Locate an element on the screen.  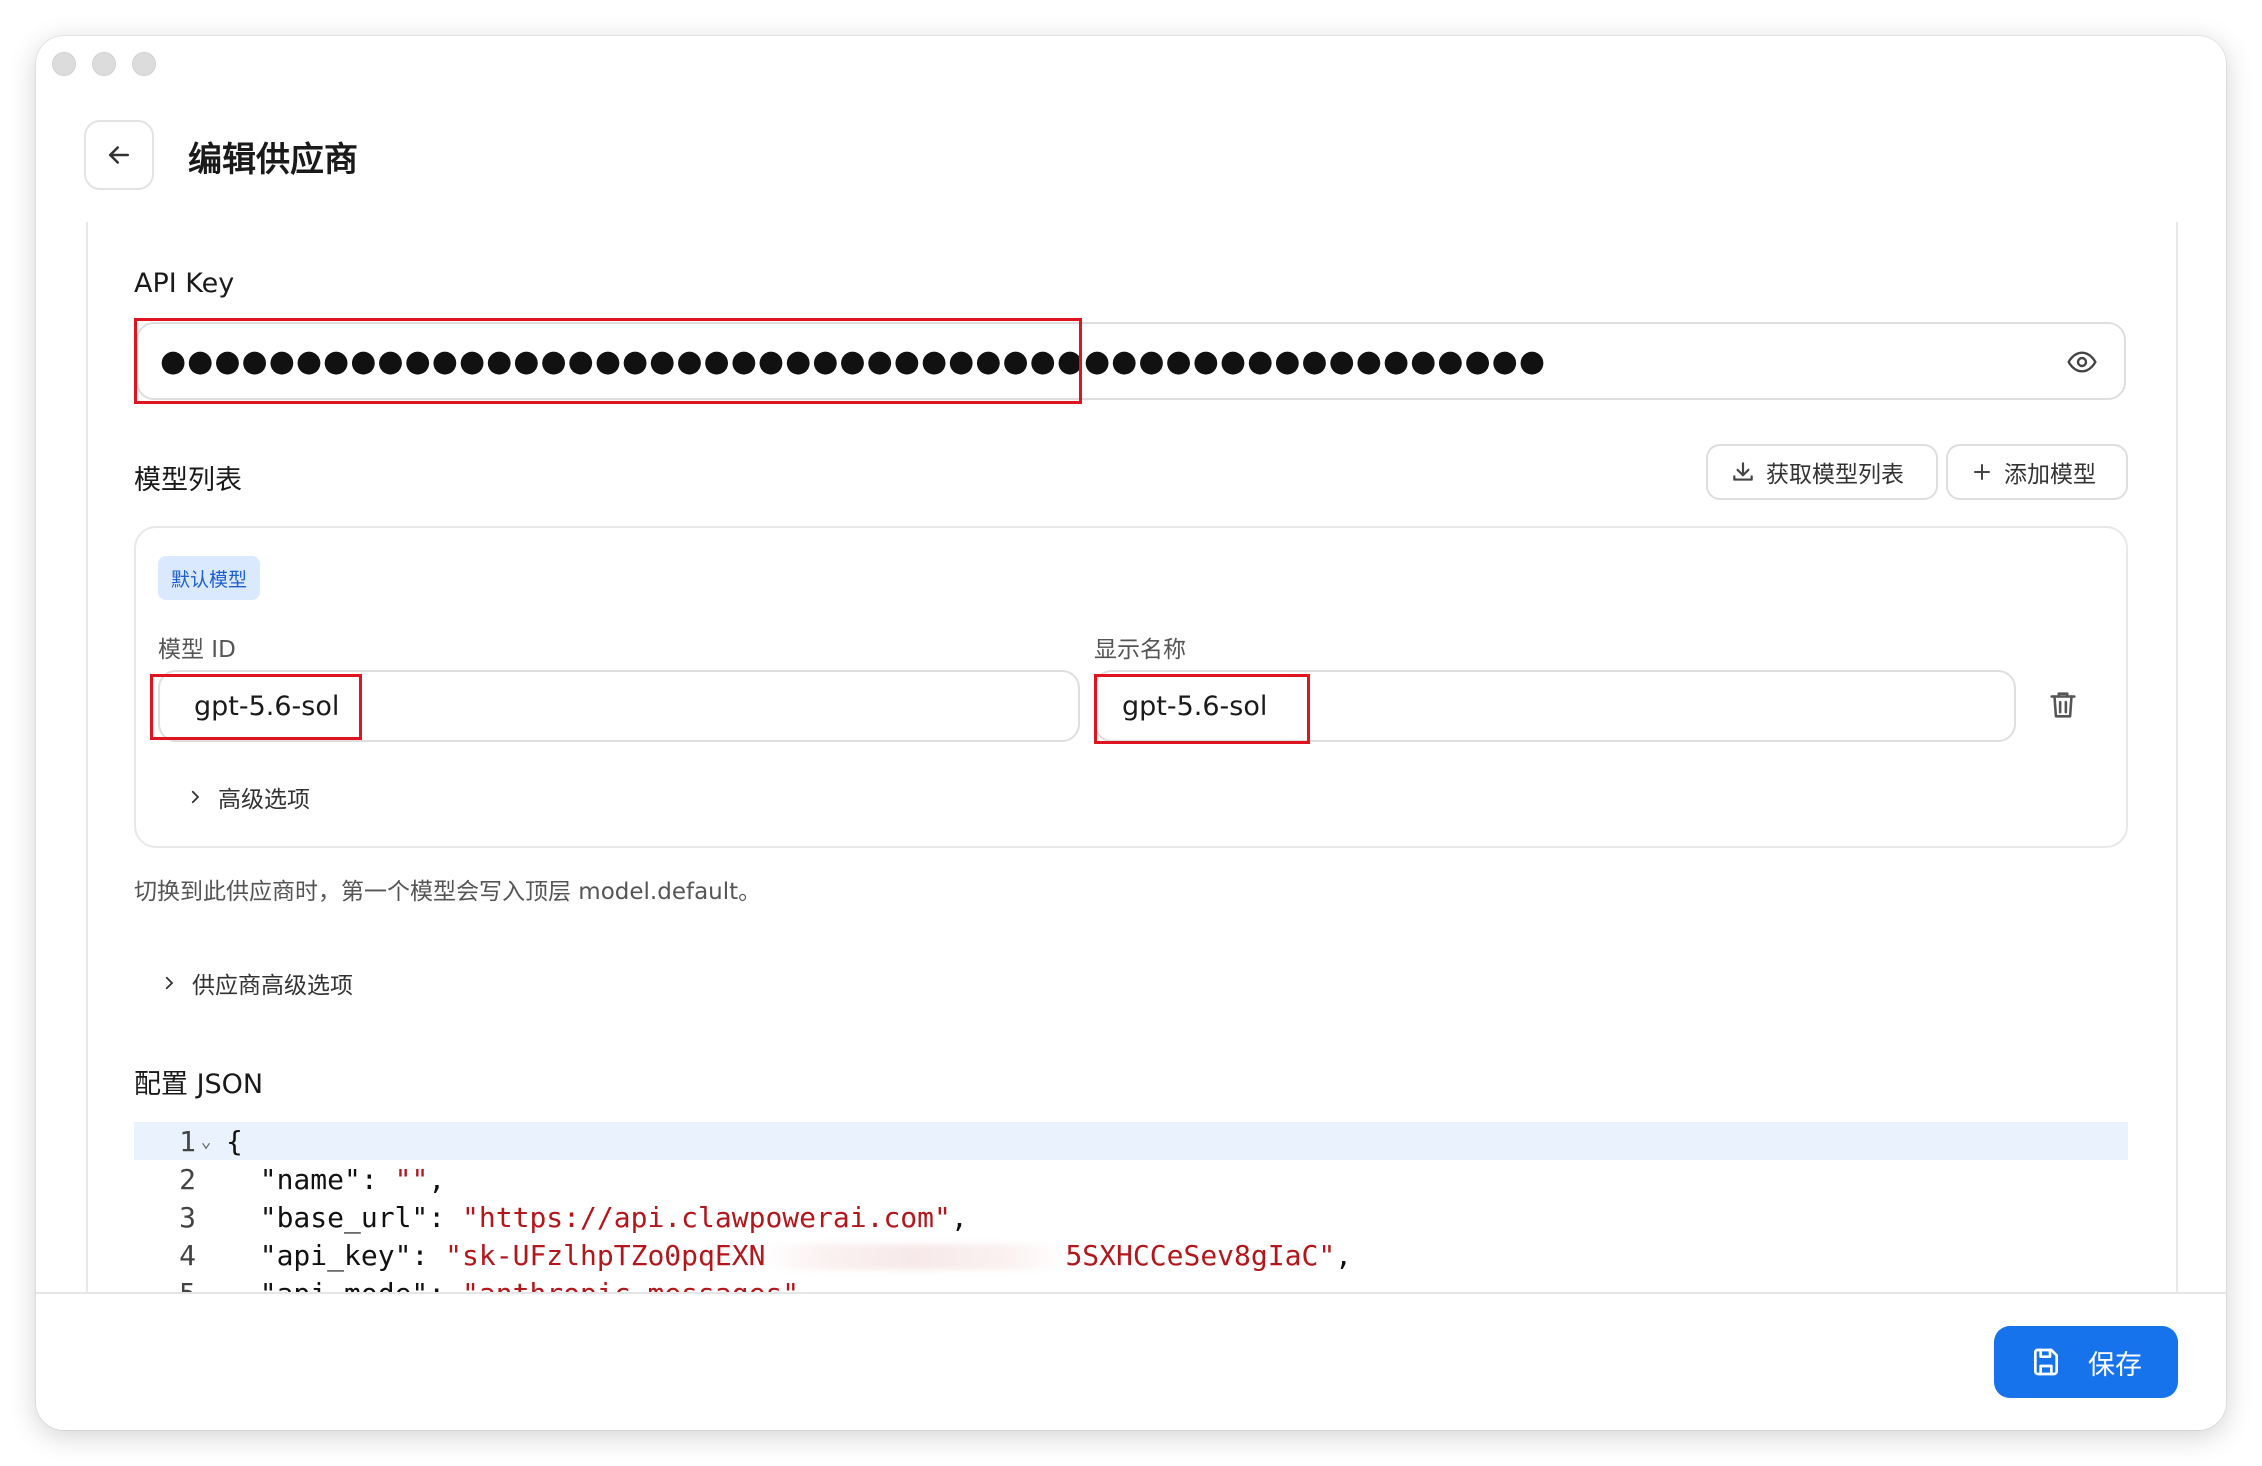
zoom-window-button is located at coordinates (144, 64).